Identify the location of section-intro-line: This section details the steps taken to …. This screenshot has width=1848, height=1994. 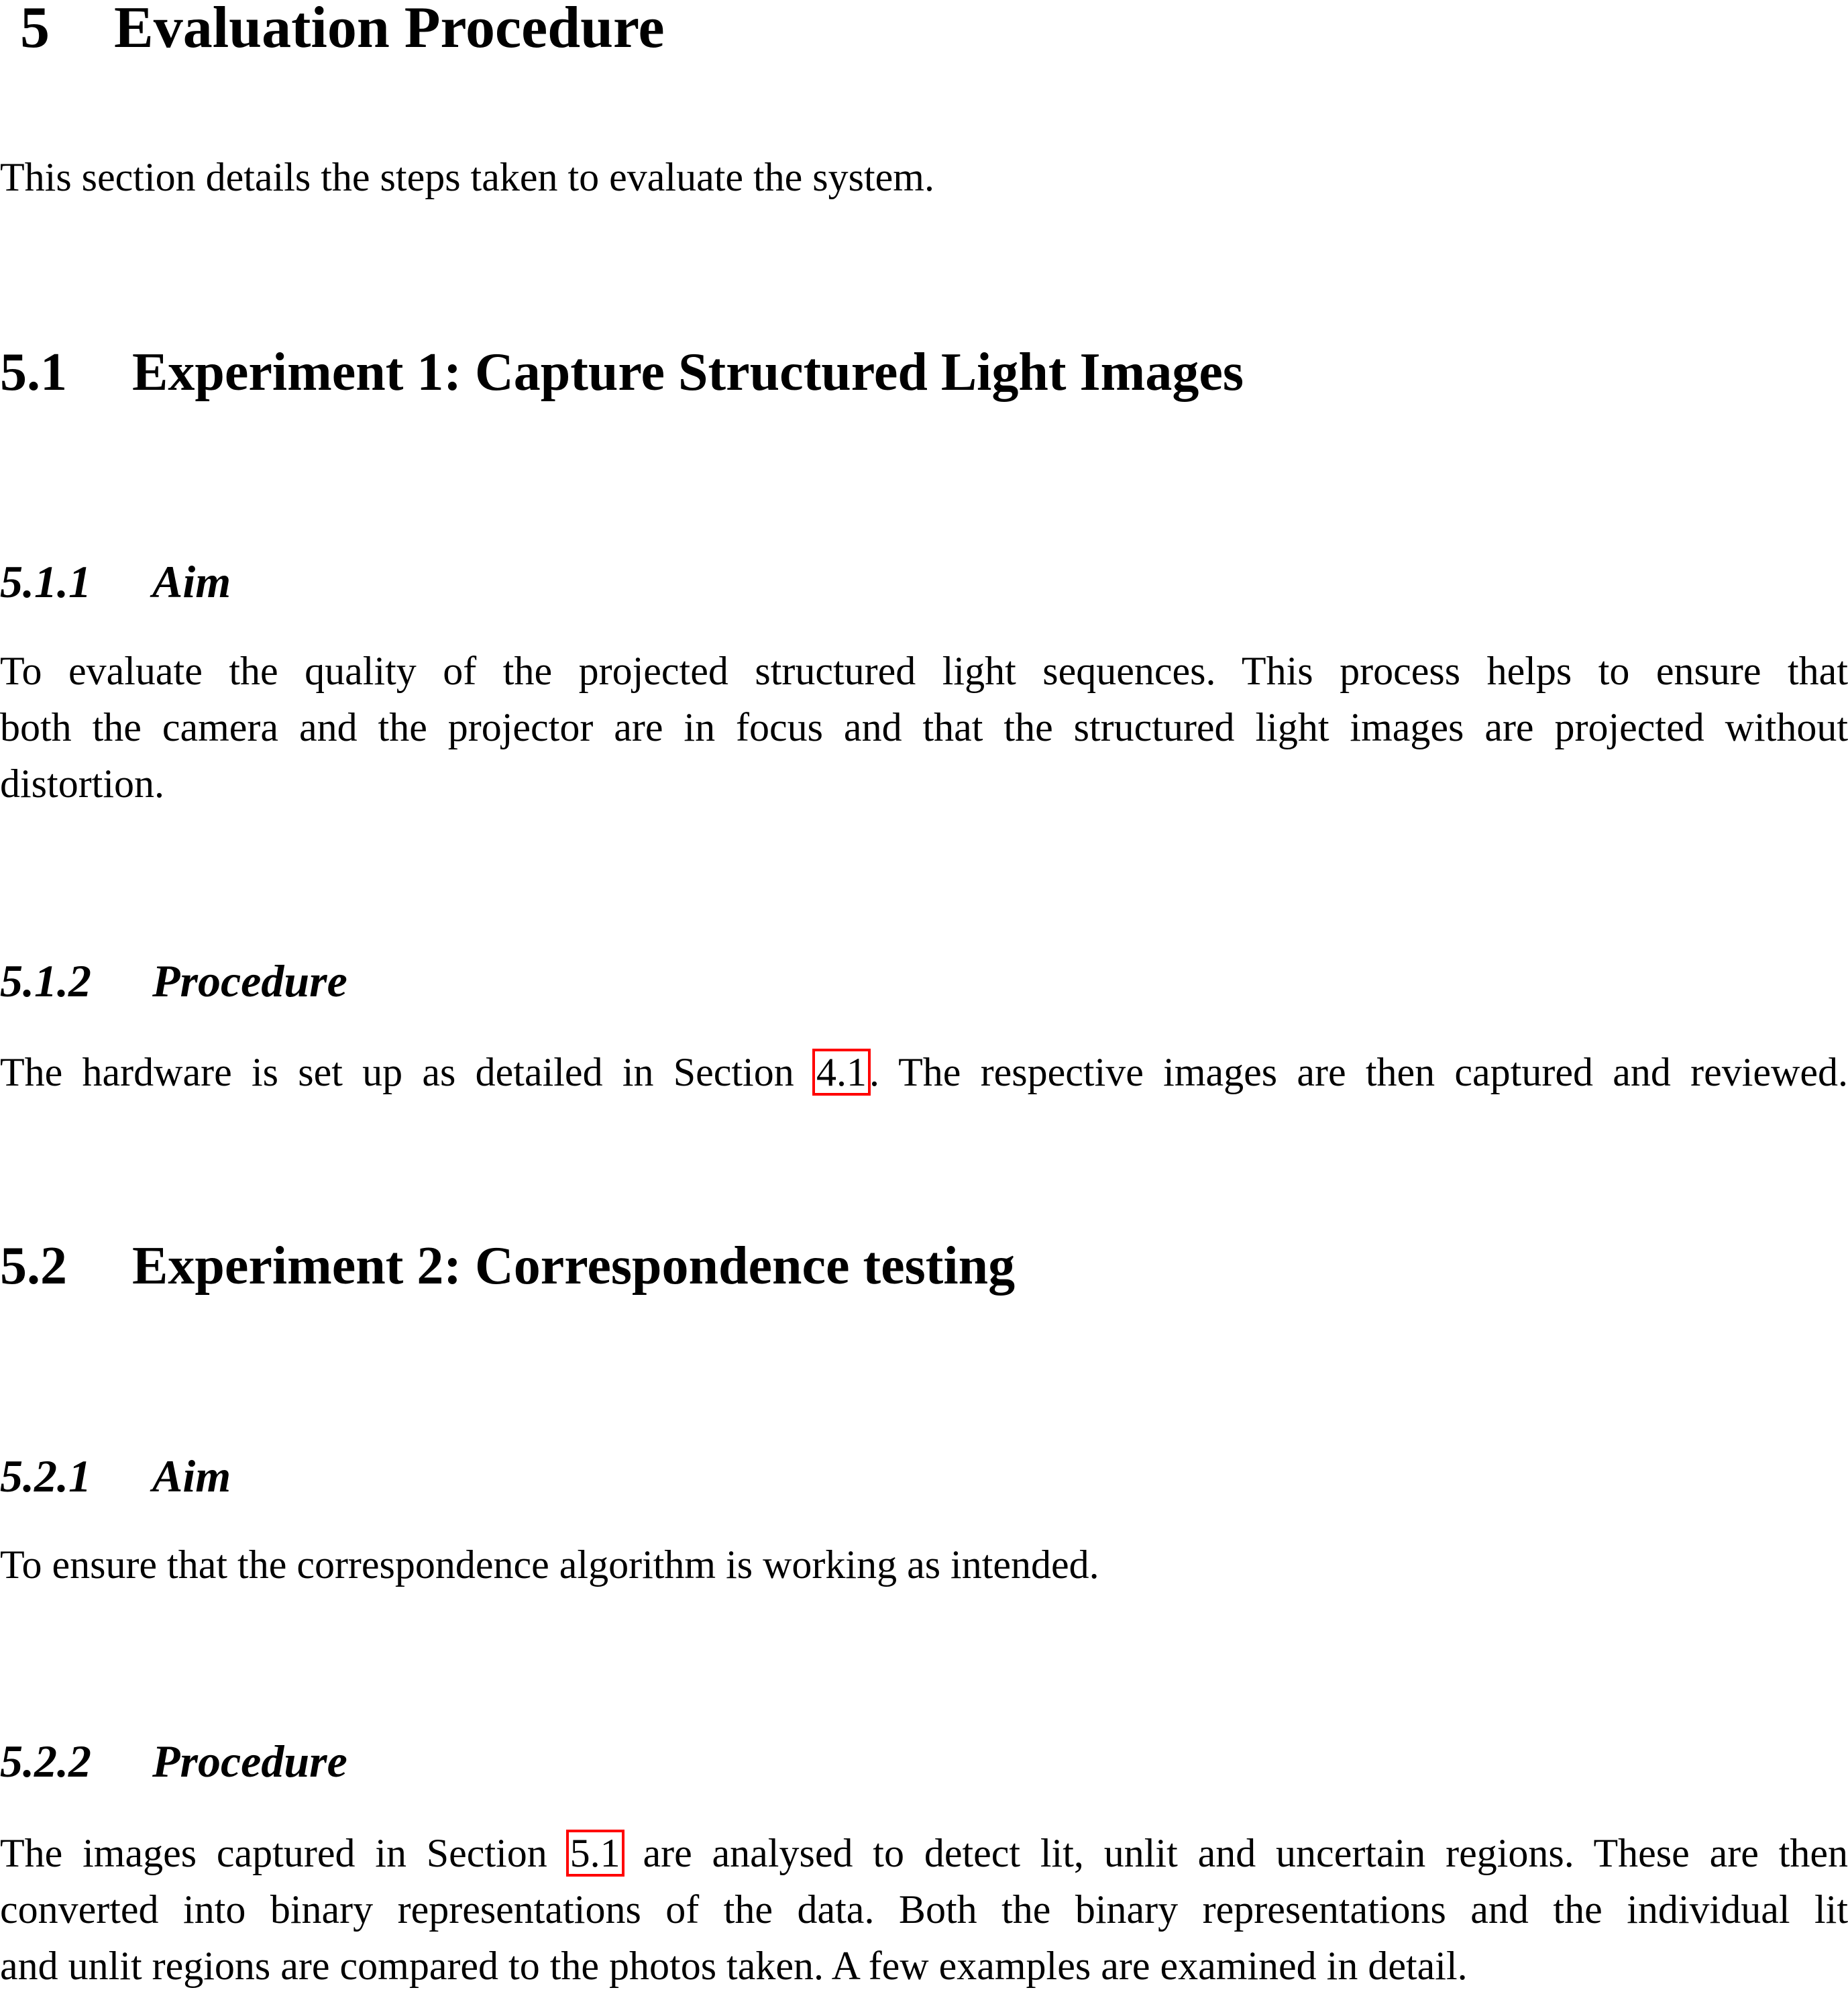
(467, 177).